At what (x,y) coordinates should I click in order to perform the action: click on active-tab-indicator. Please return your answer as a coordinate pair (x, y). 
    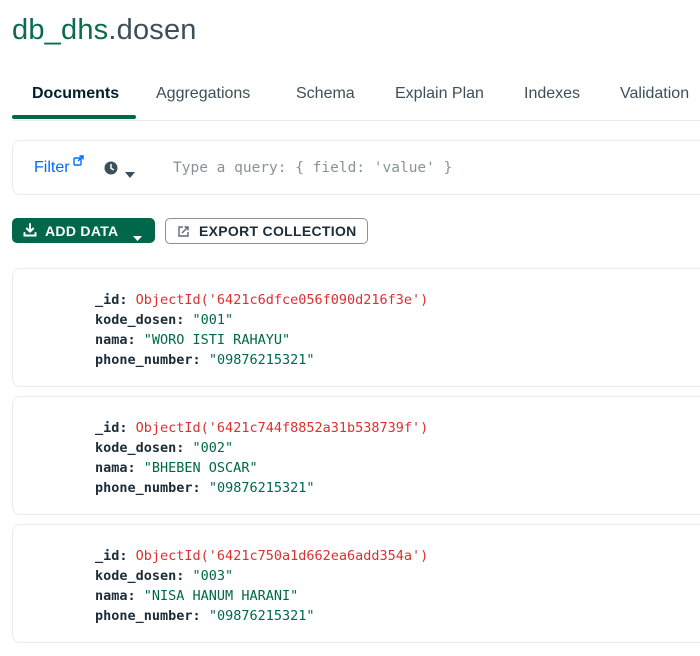
    Looking at the image, I should click on (74, 117).